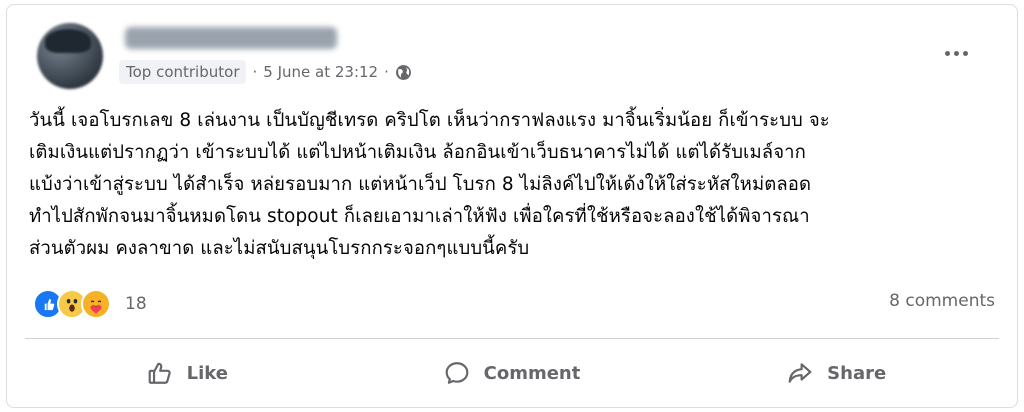 Image resolution: width=1024 pixels, height=412 pixels. Describe the element at coordinates (136, 304) in the screenshot. I see `reaction-count: 18` at that location.